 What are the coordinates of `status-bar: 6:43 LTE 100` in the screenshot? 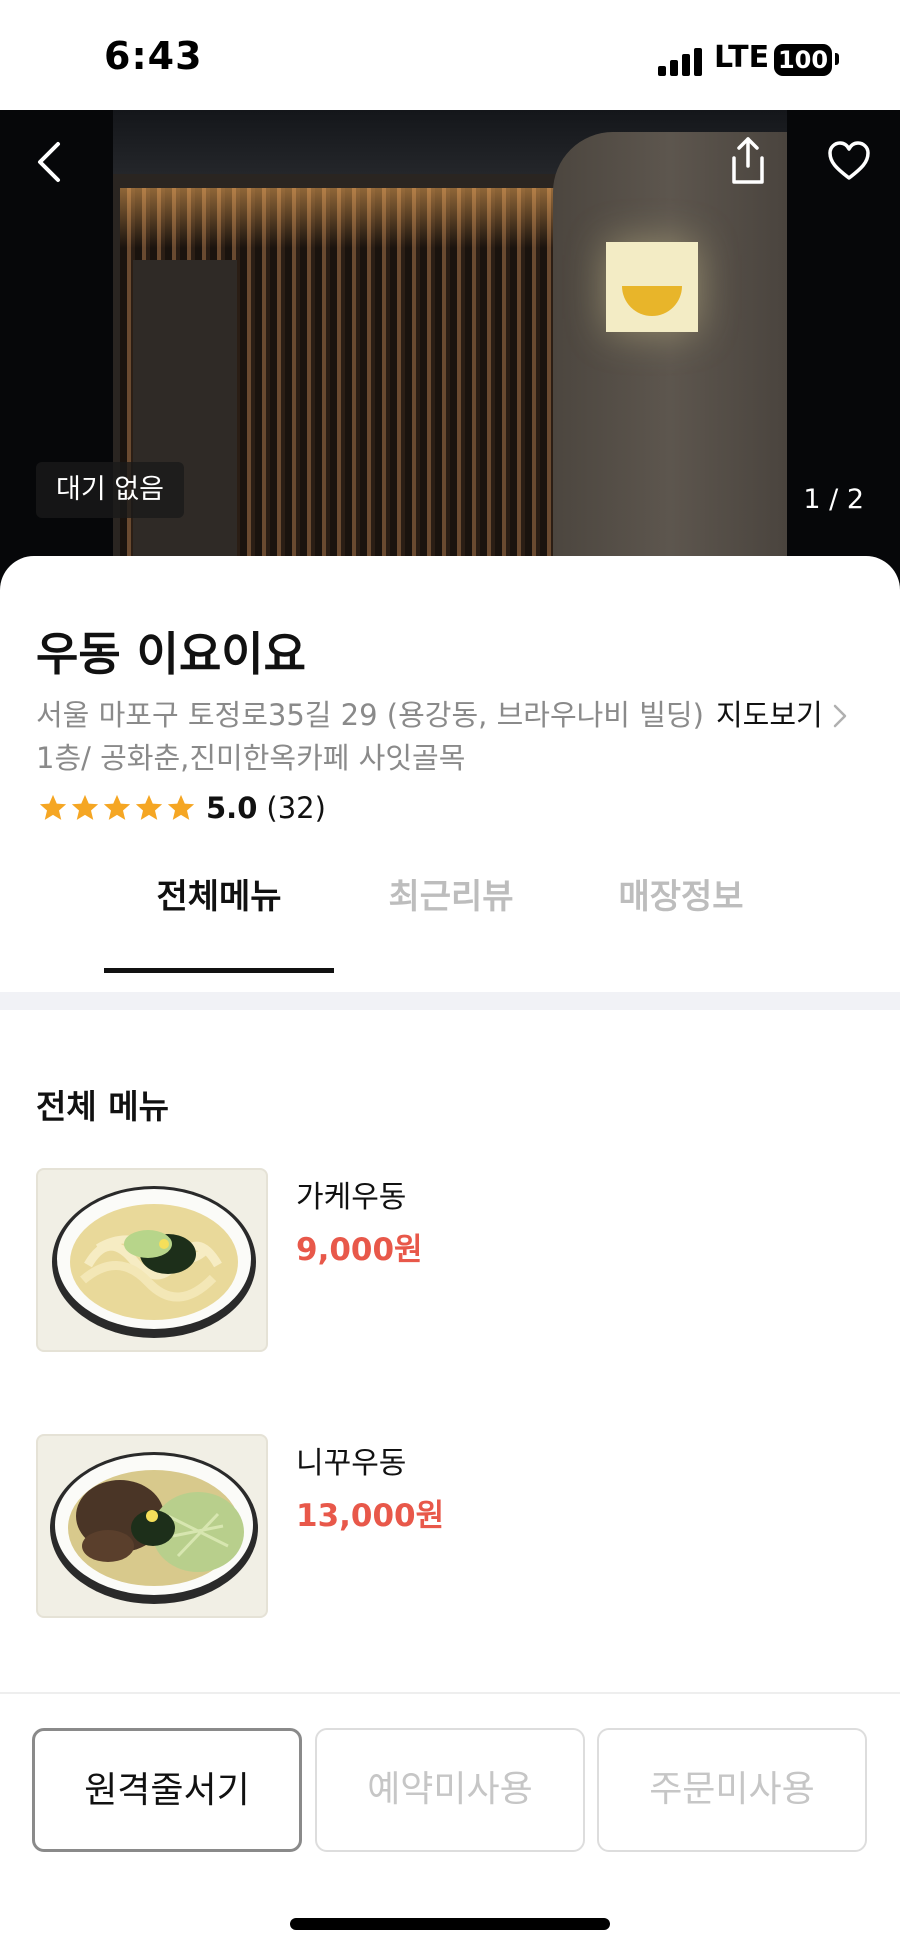 It's located at (450, 55).